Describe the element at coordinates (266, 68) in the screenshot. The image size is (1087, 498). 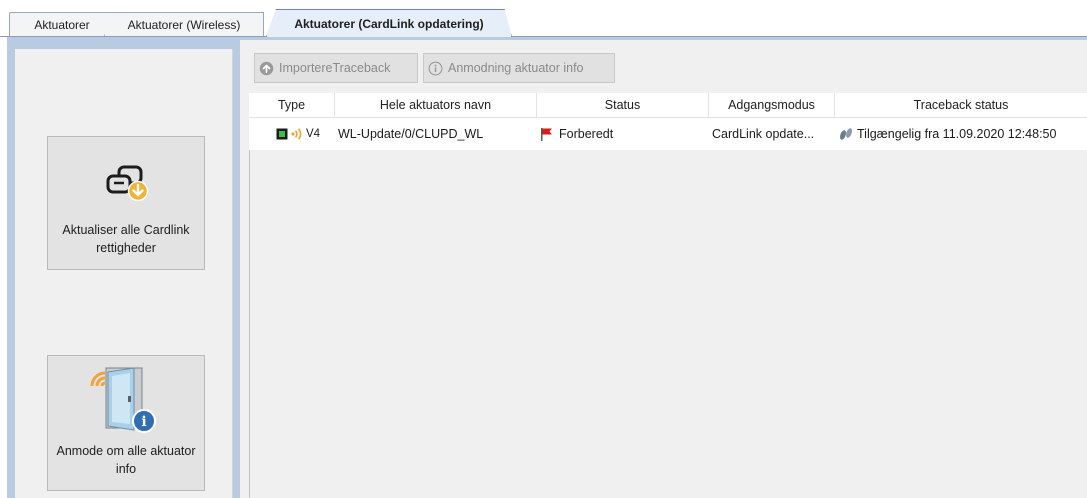
I see `upload-icon` at that location.